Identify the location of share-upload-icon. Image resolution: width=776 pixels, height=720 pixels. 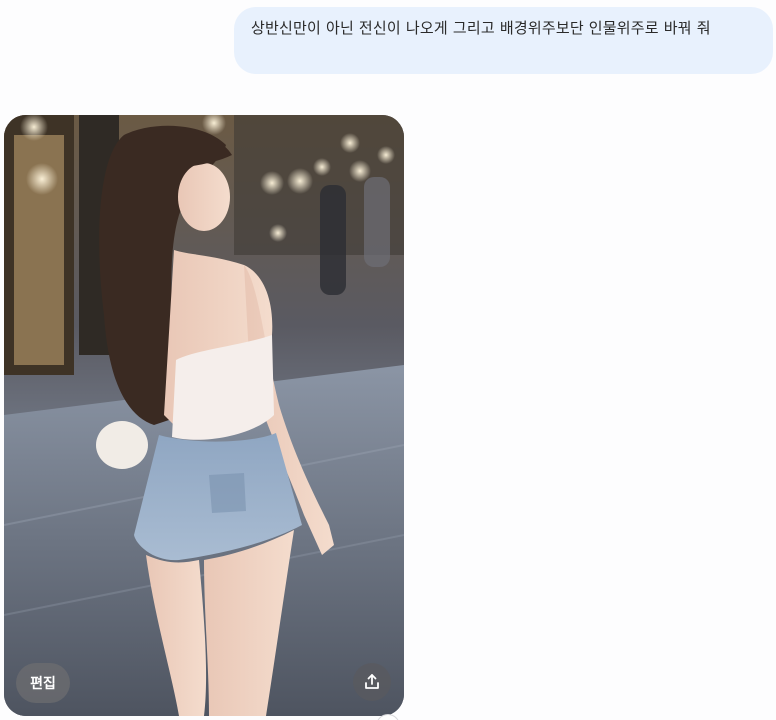
(372, 681).